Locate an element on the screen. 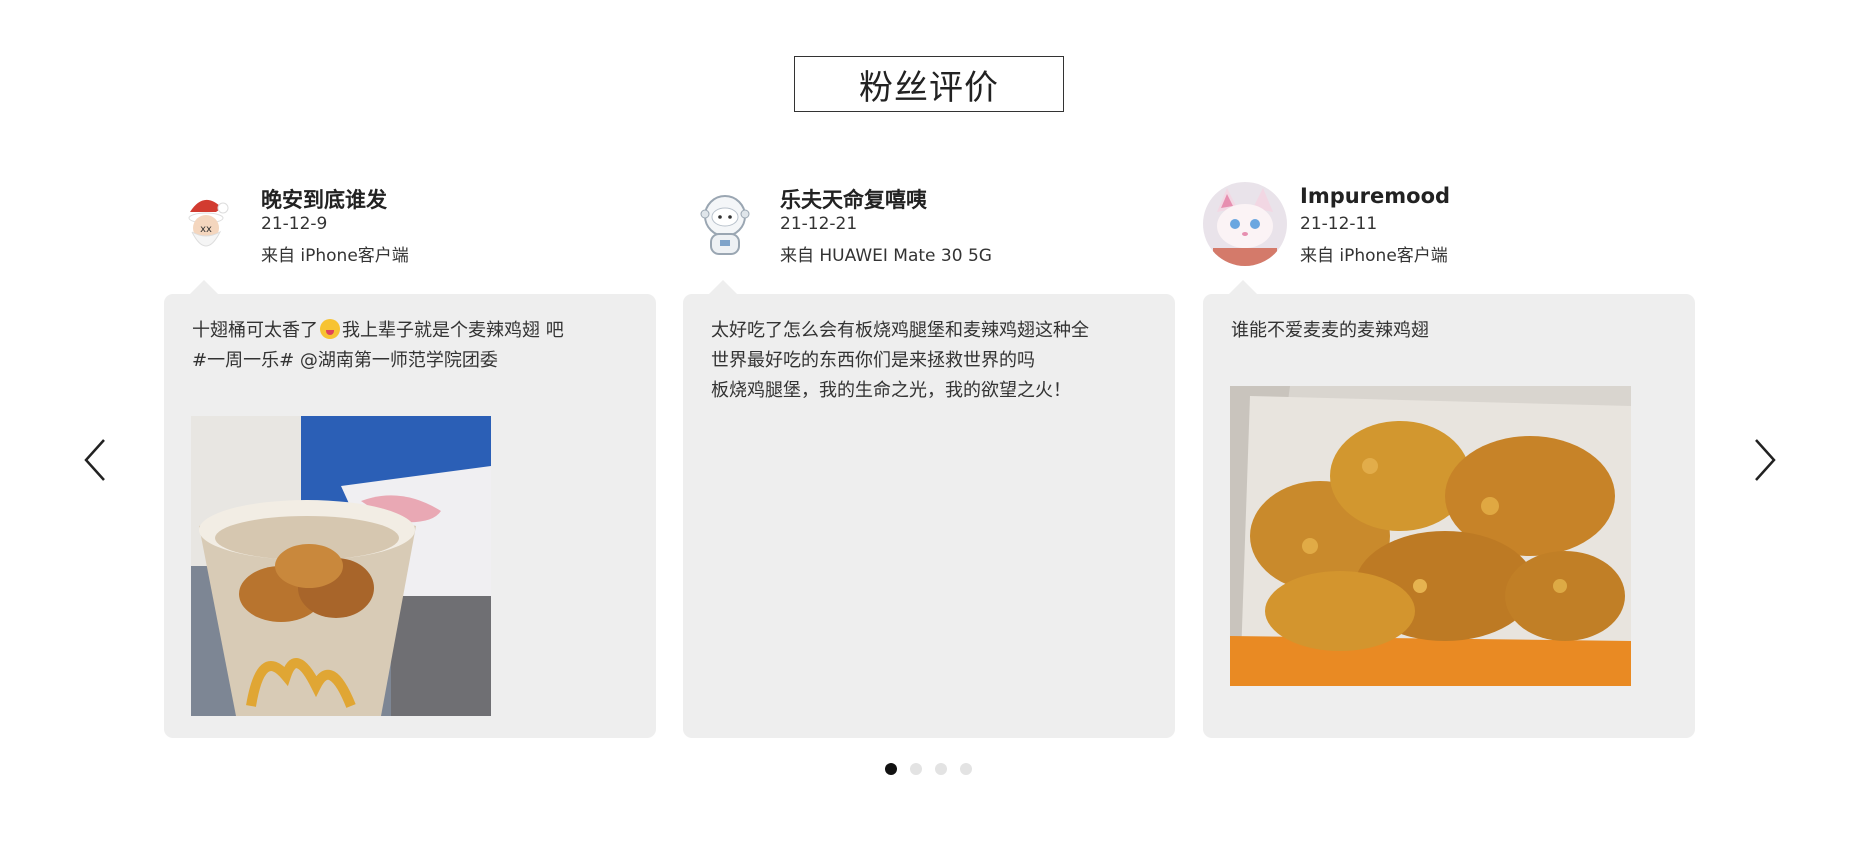 Image resolution: width=1851 pixels, height=845 pixels. review-bubble: 谁能不爱麦麦的麦辣鸡翅 is located at coordinates (1449, 509).